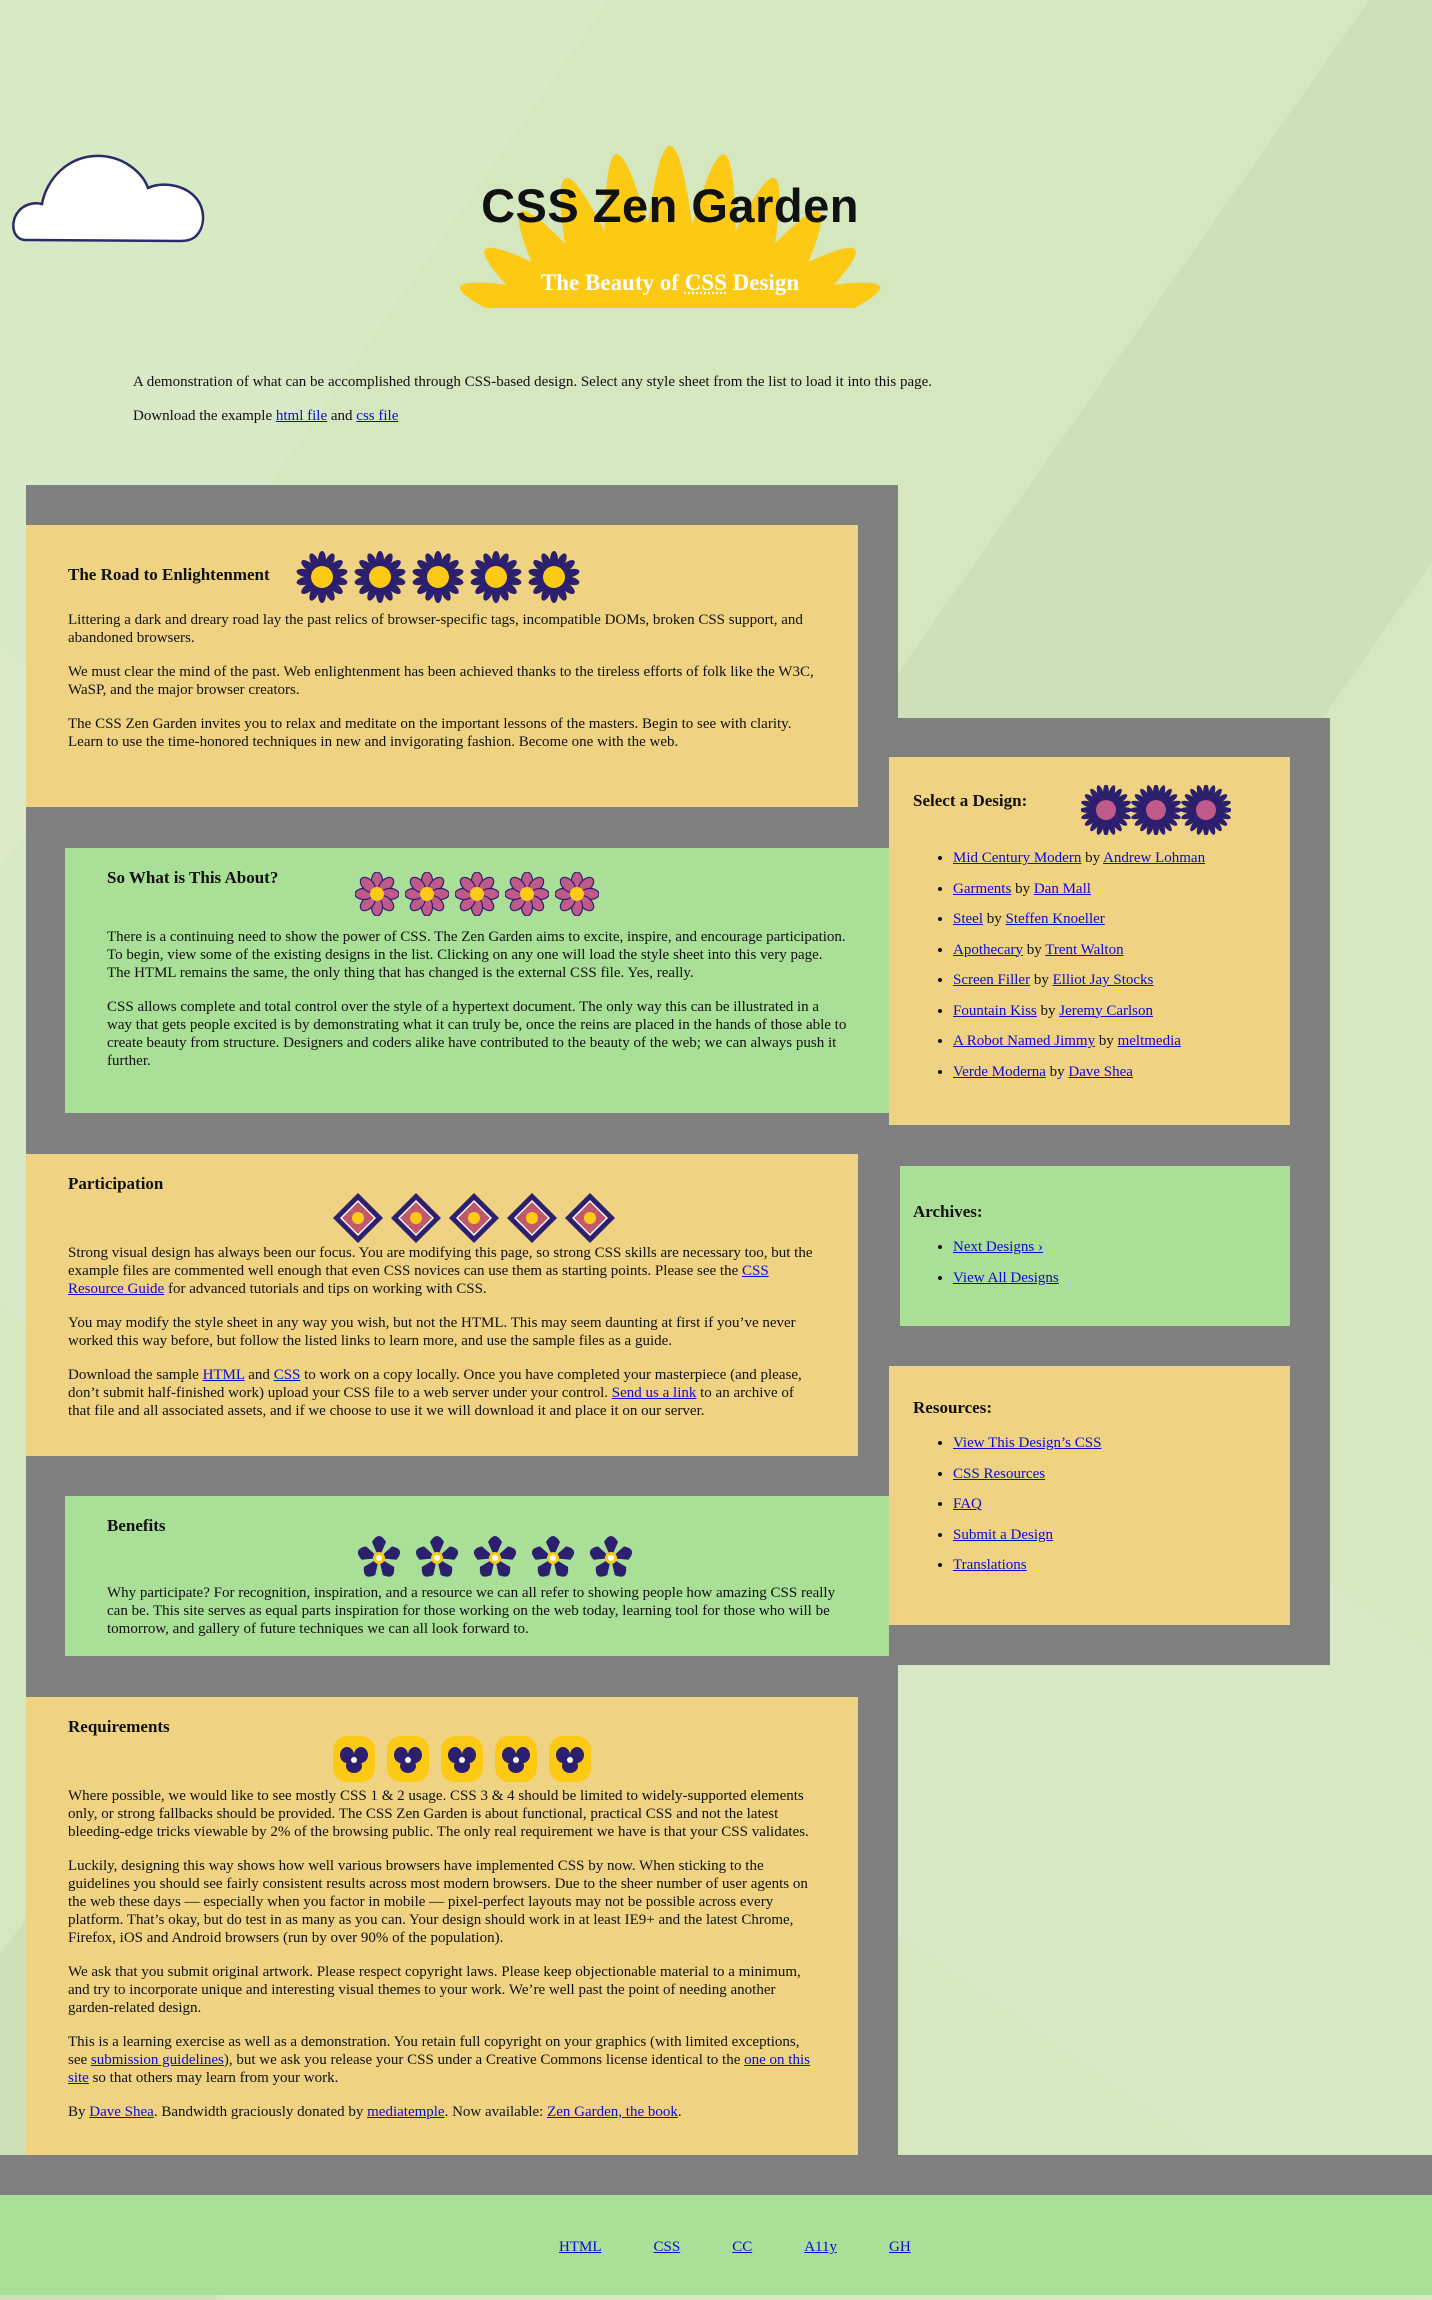  I want to click on send-us-a-link: Send us a link, so click(654, 1393).